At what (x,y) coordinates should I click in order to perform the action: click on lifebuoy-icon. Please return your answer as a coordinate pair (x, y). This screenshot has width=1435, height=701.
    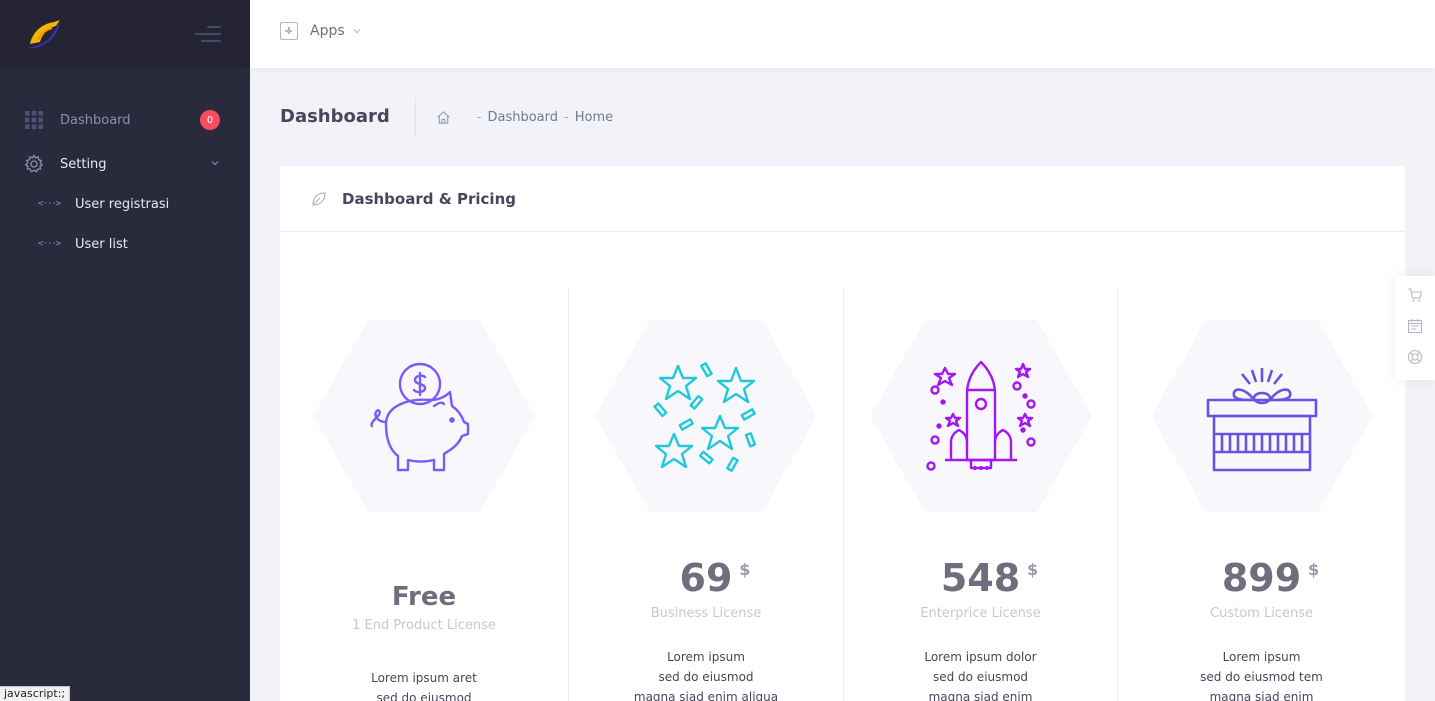
    Looking at the image, I should click on (1415, 357).